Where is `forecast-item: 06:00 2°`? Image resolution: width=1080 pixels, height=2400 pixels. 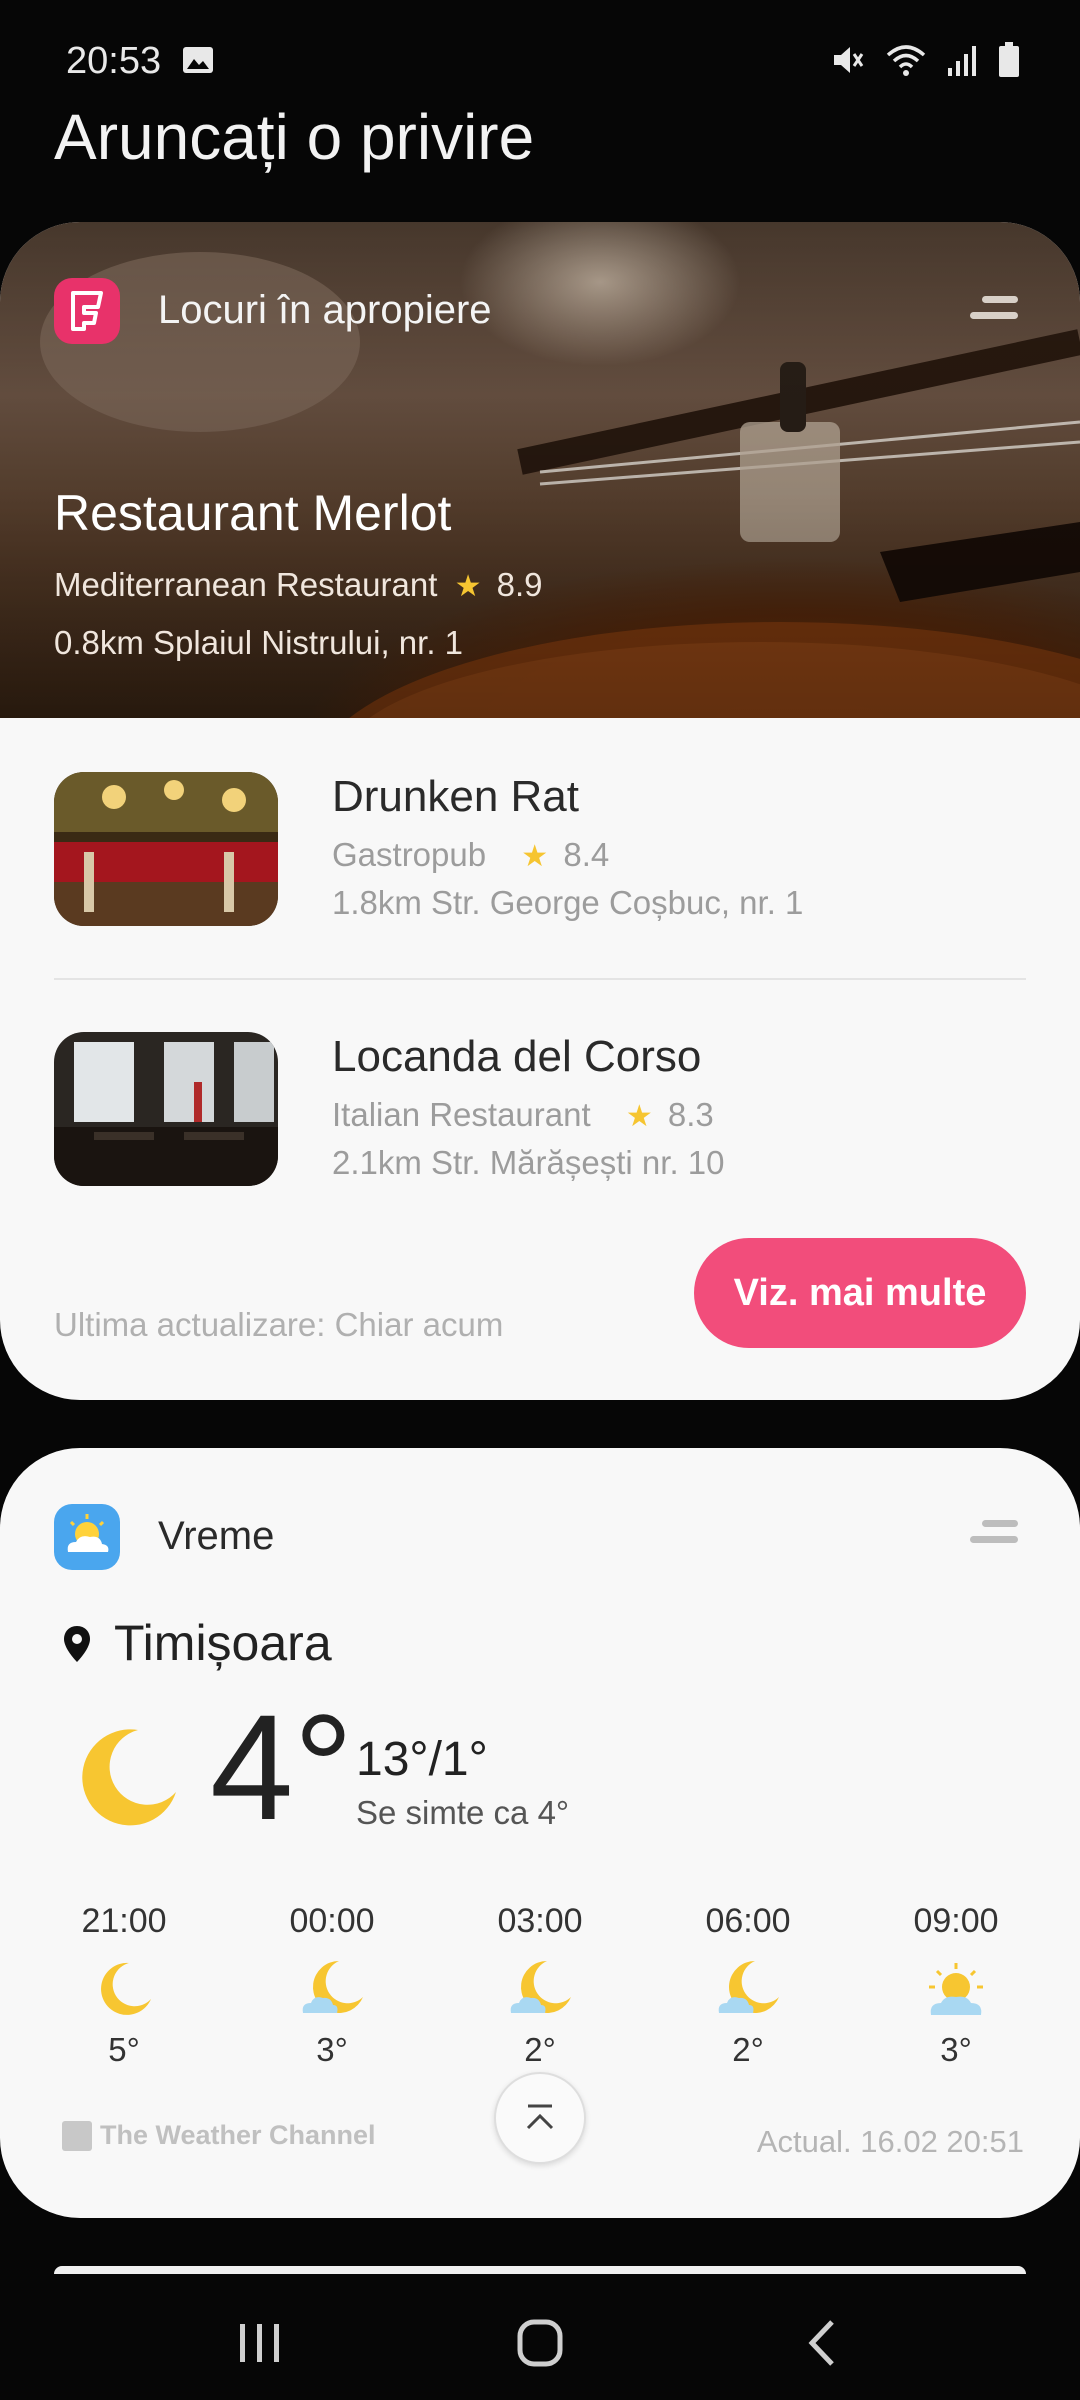
forecast-item: 06:00 2° is located at coordinates (748, 1985).